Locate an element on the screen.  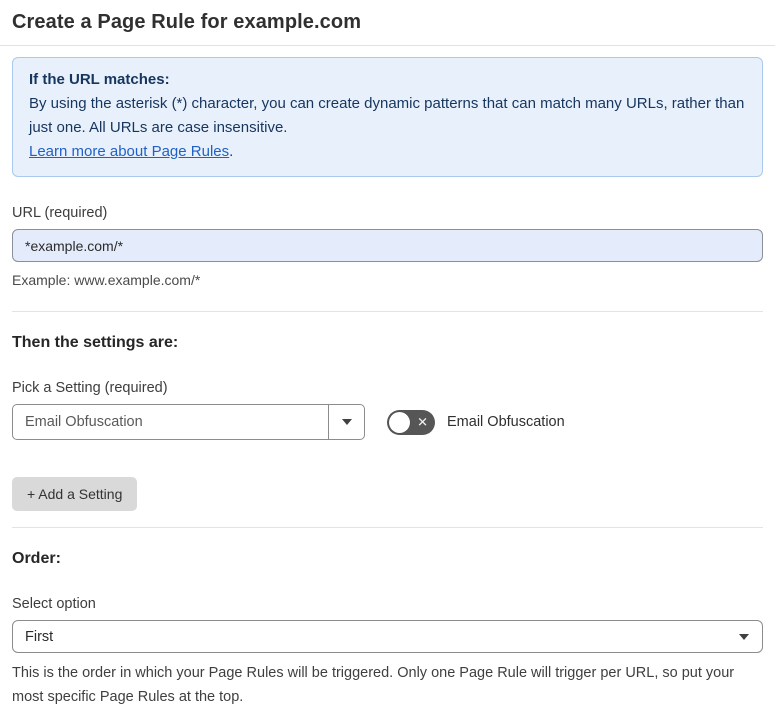
page-title: Create a Page Rule for example.com is located at coordinates (187, 22).